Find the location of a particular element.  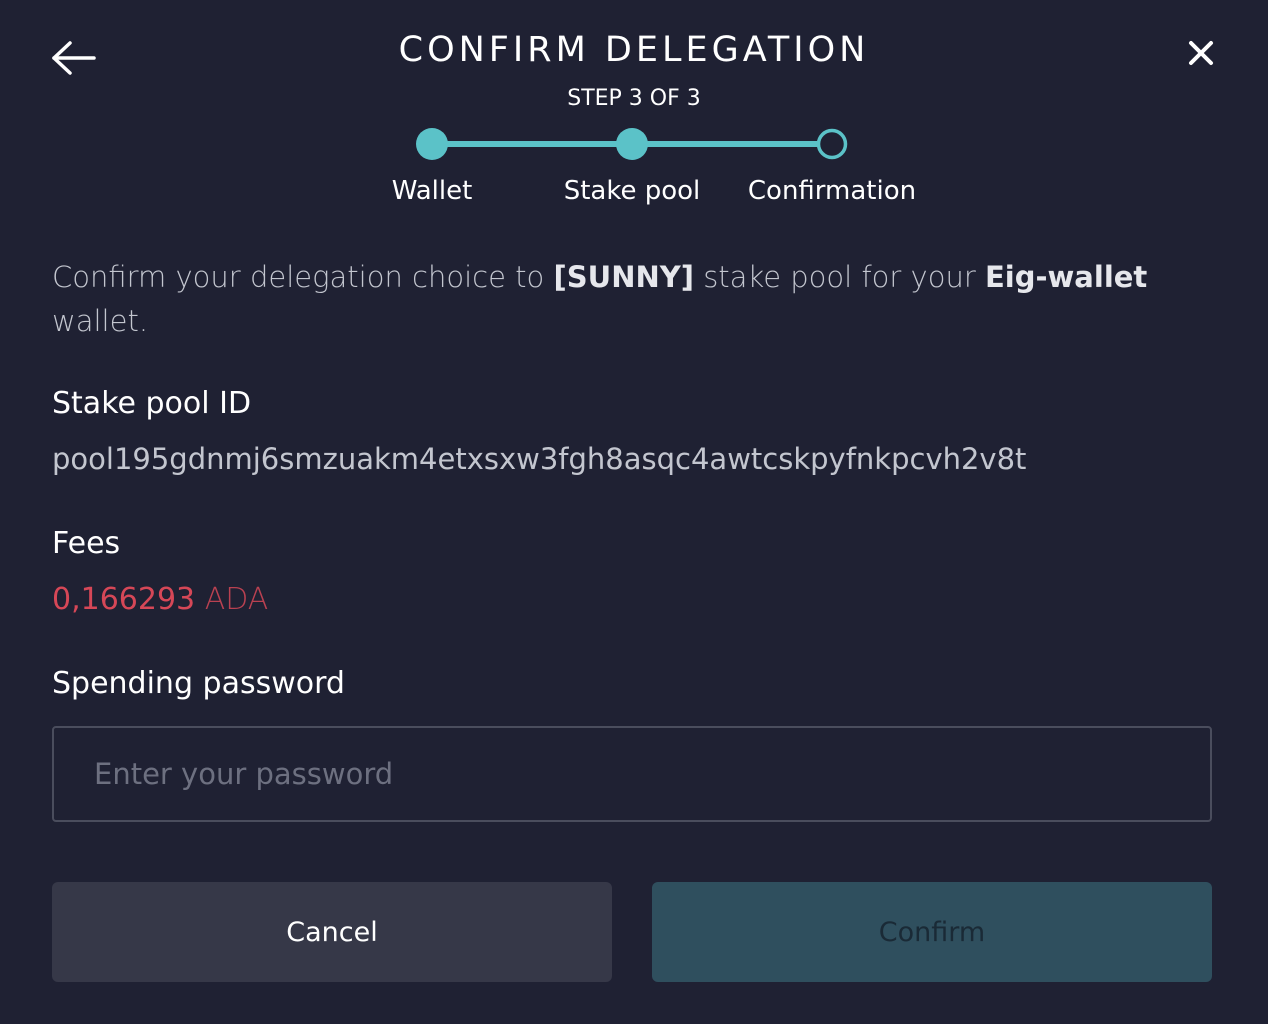

step-dot-confirmation is located at coordinates (832, 144).